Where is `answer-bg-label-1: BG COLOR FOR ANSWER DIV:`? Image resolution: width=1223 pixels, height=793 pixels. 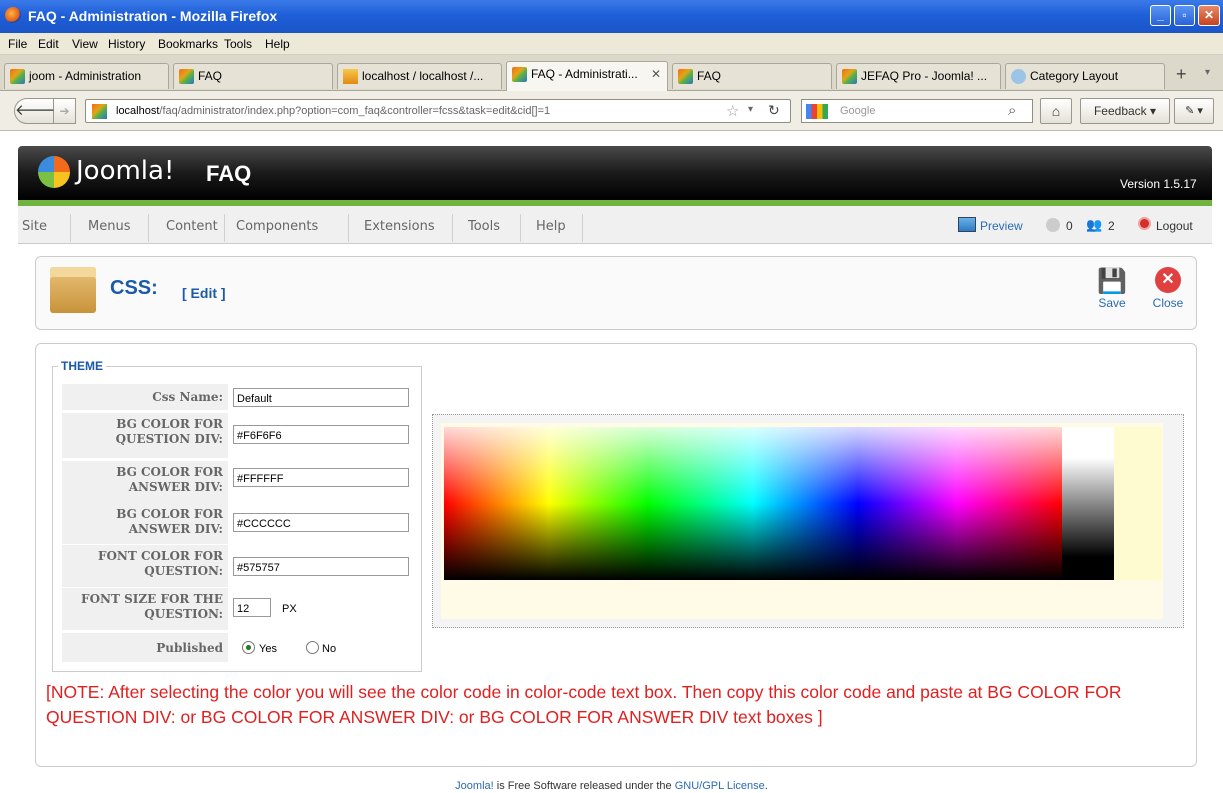
answer-bg-label-1: BG COLOR FOR ANSWER DIV: is located at coordinates (145, 483).